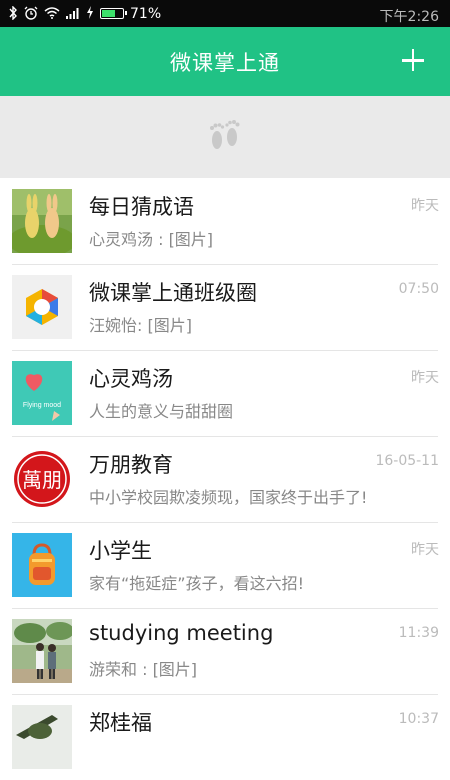 This screenshot has width=450, height=780. Describe the element at coordinates (42, 393) in the screenshot. I see `avatar: Flying mood` at that location.